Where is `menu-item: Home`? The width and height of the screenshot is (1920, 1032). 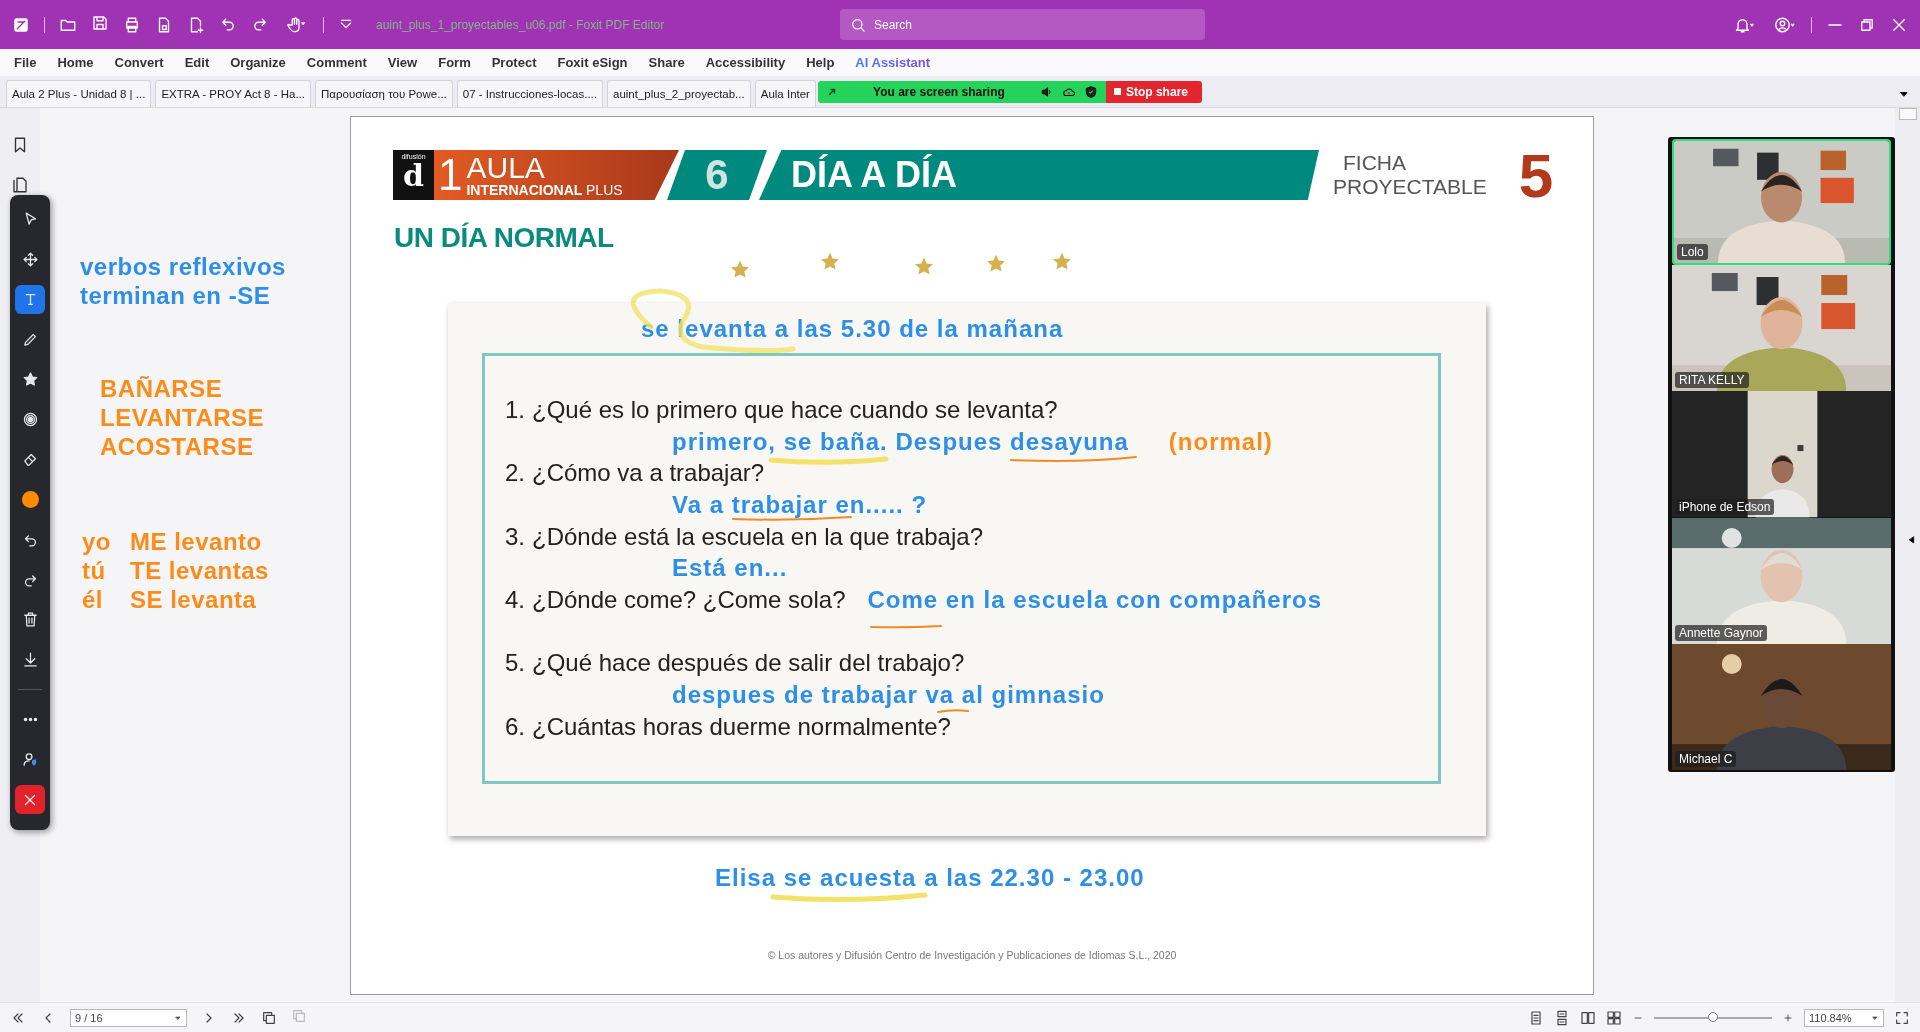
menu-item: Home is located at coordinates (78, 62).